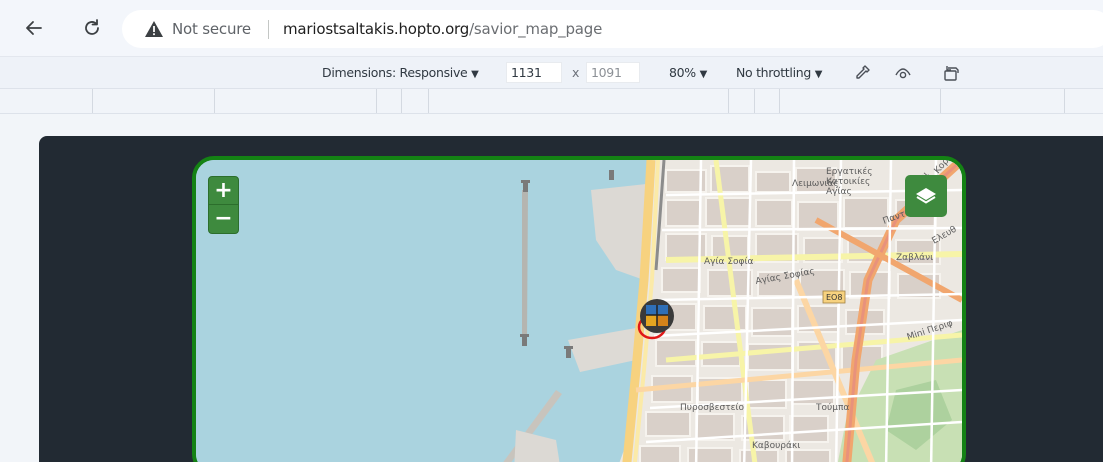  Describe the element at coordinates (534, 72) in the screenshot. I see `width-input: 1131` at that location.